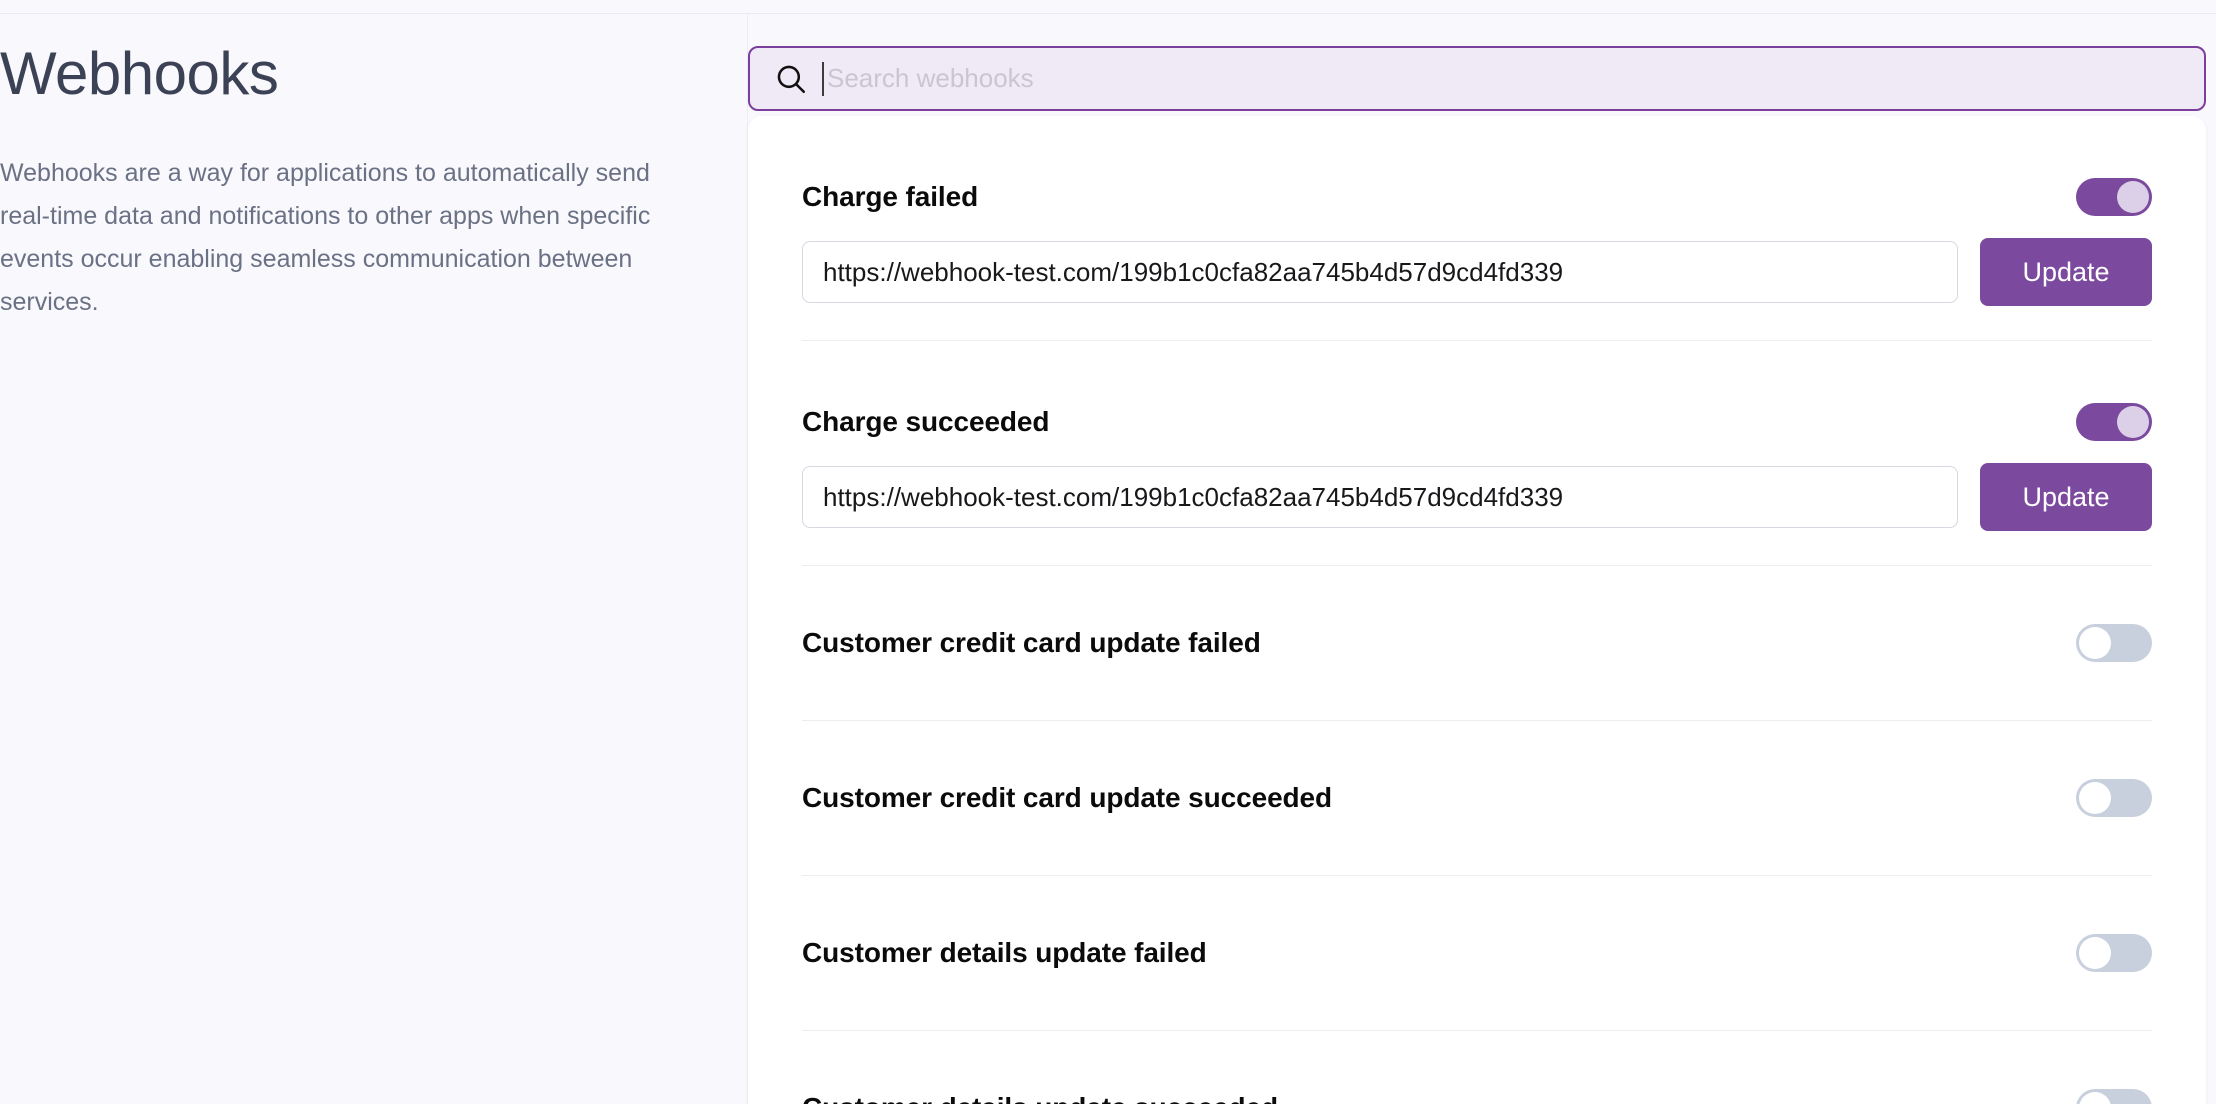  I want to click on webhook-label: Charge failed, so click(890, 196).